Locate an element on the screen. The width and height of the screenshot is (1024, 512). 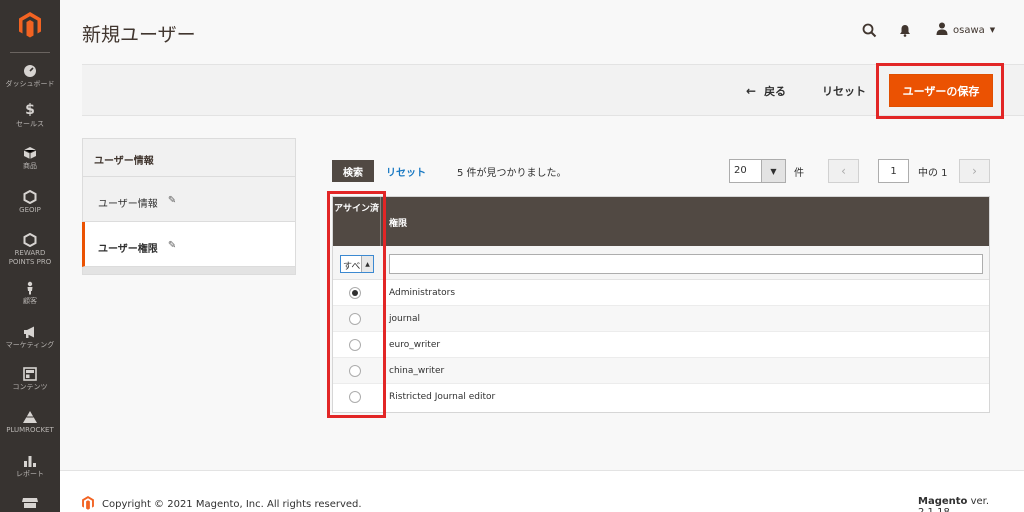
user-tabs: ユーザー情報 ユーザー情報 ✎ ユーザー権限 ✎ is located at coordinates (189, 206).